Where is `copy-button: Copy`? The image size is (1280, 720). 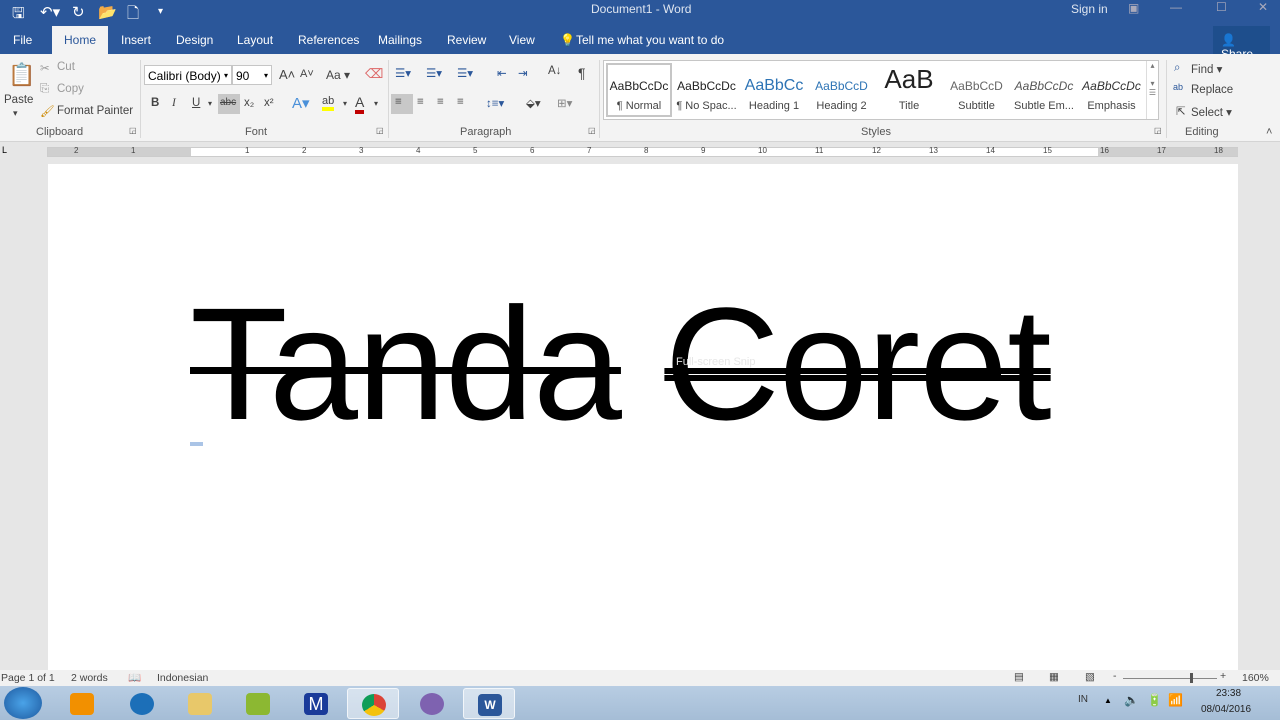 copy-button: Copy is located at coordinates (70, 89).